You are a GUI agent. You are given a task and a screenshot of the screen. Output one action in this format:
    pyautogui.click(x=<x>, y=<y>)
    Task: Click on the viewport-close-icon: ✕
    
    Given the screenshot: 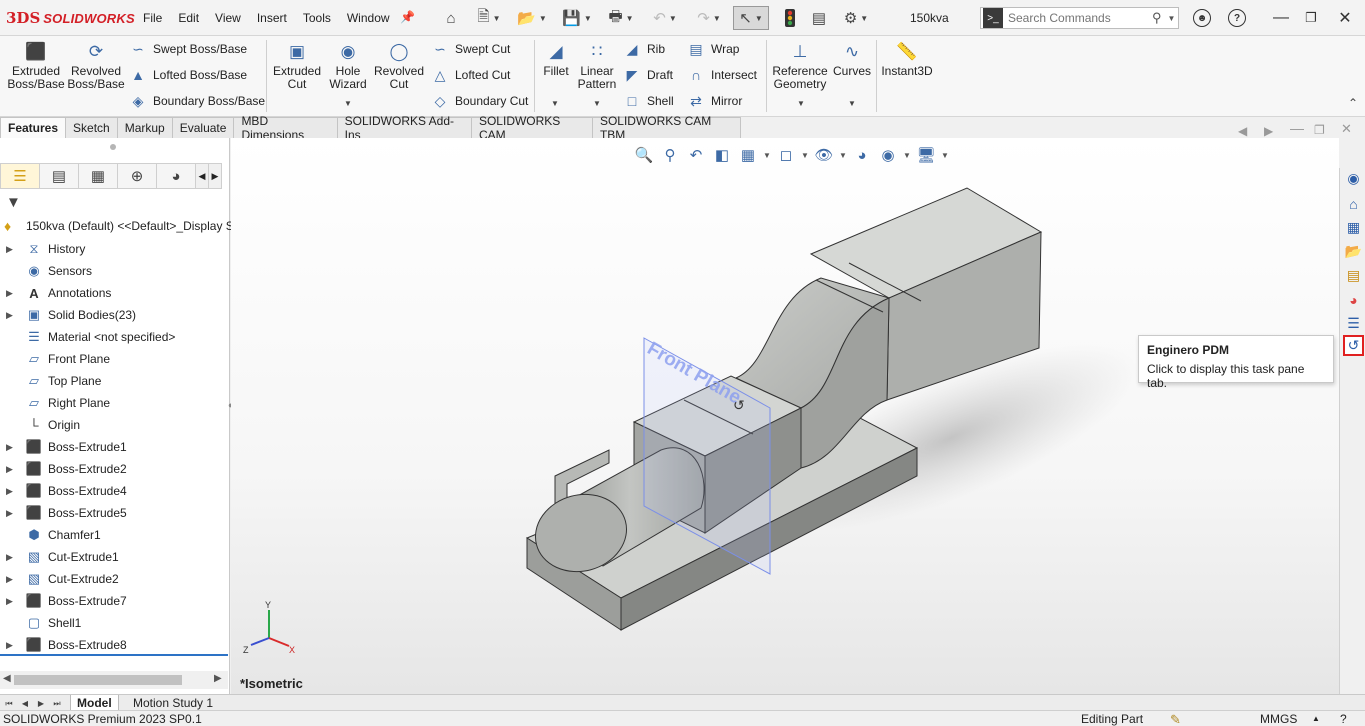 What is the action you would take?
    pyautogui.click(x=1346, y=129)
    